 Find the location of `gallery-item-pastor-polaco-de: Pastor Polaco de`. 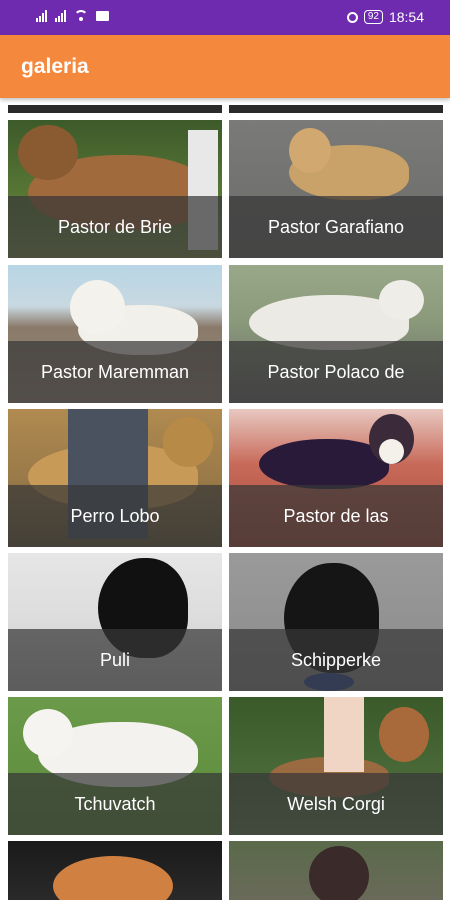

gallery-item-pastor-polaco-de: Pastor Polaco de is located at coordinates (336, 334).